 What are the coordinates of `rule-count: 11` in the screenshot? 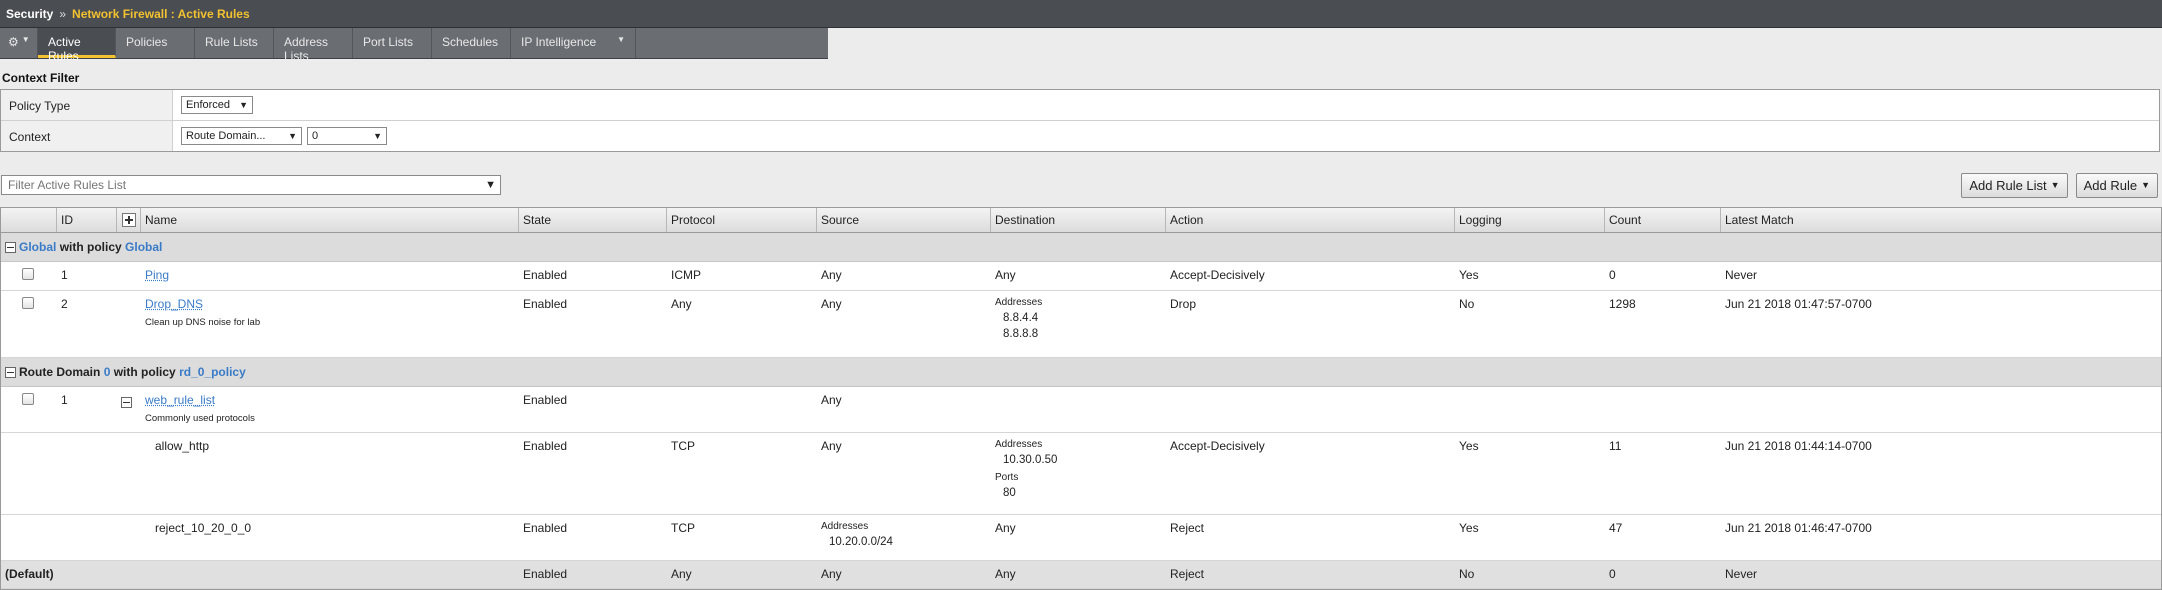 It's located at (1615, 446).